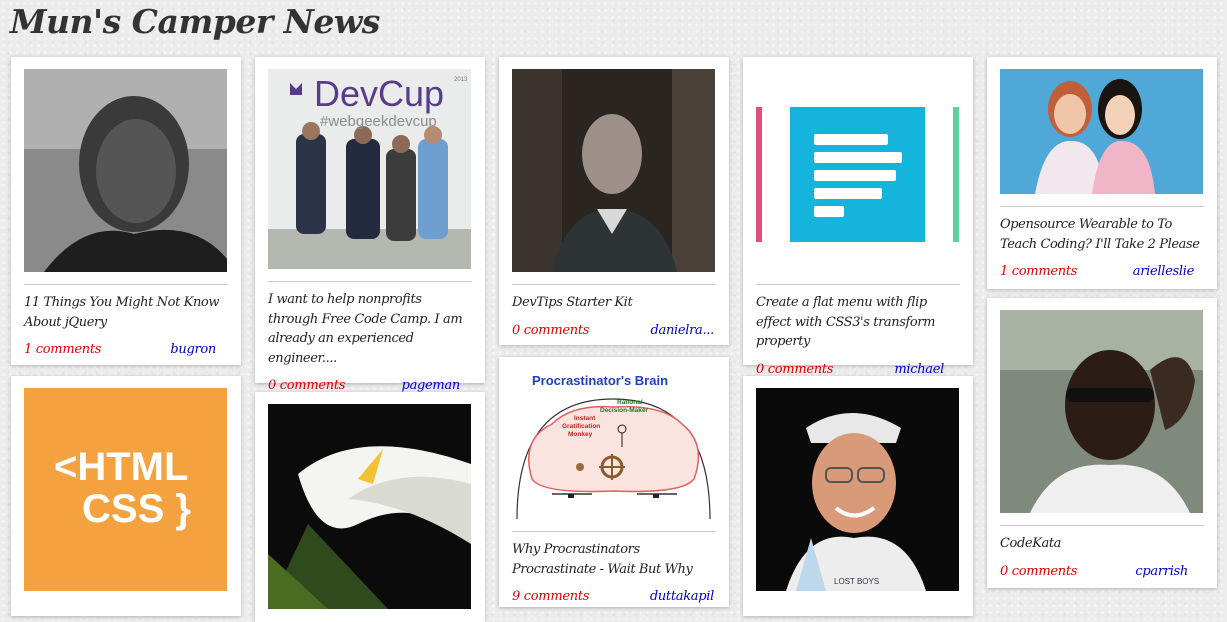 The width and height of the screenshot is (1227, 622). I want to click on devcup-logo-text: DevCup, so click(379, 93).